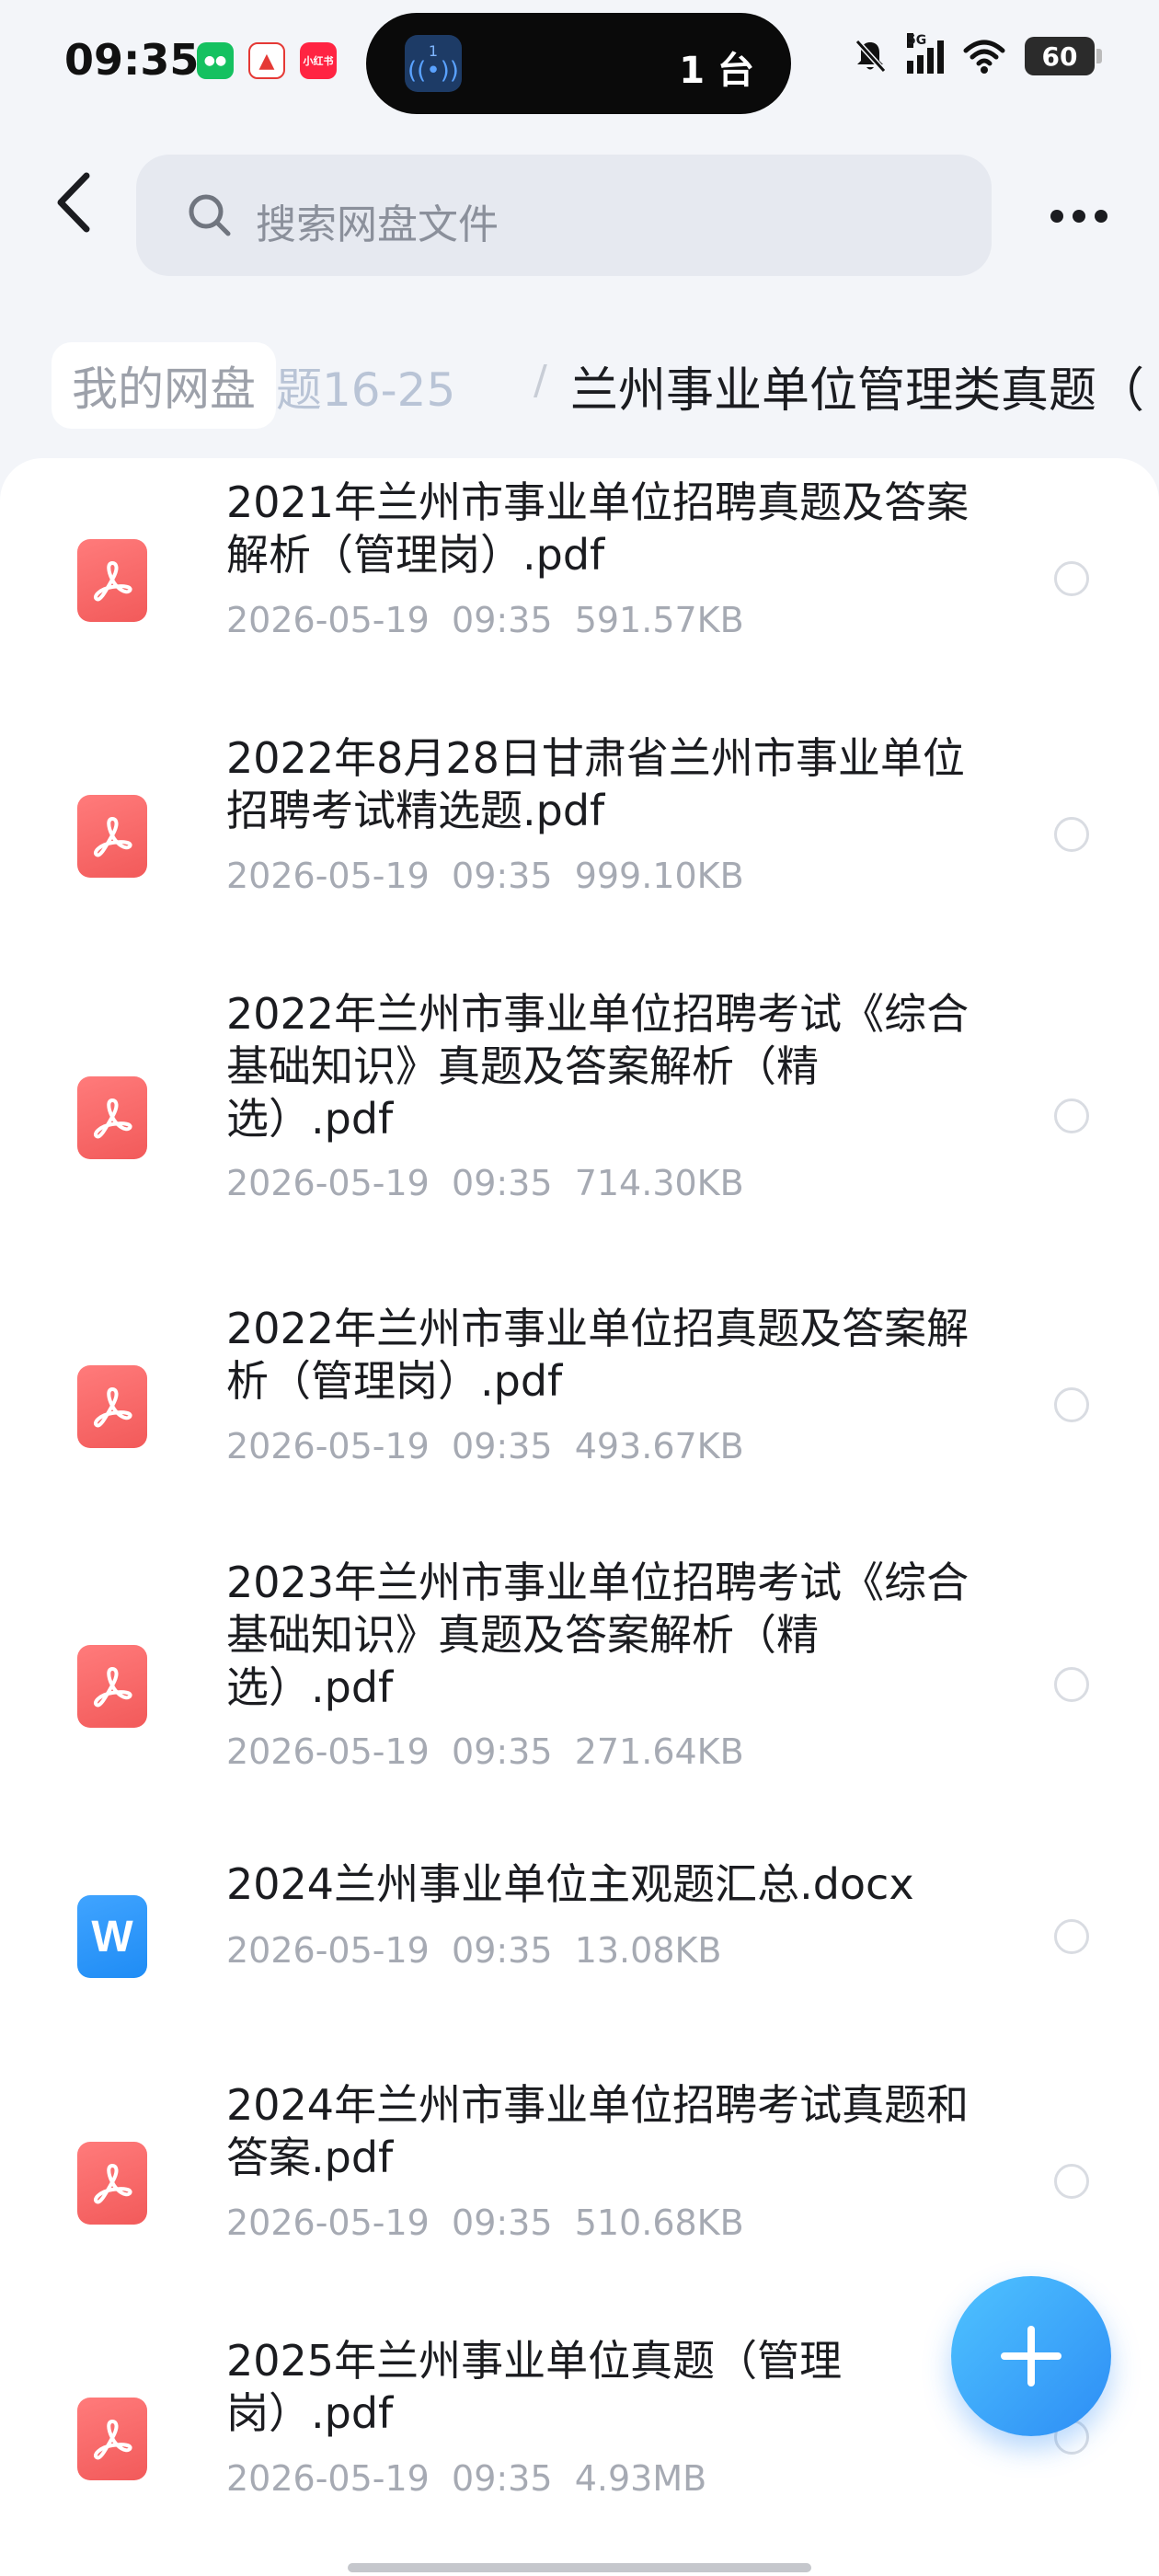 The width and height of the screenshot is (1159, 2576). I want to click on status-bar: 09:35 ●● ▲ 小红书 1 ((•)) 1 台 5G 60, so click(579, 64).